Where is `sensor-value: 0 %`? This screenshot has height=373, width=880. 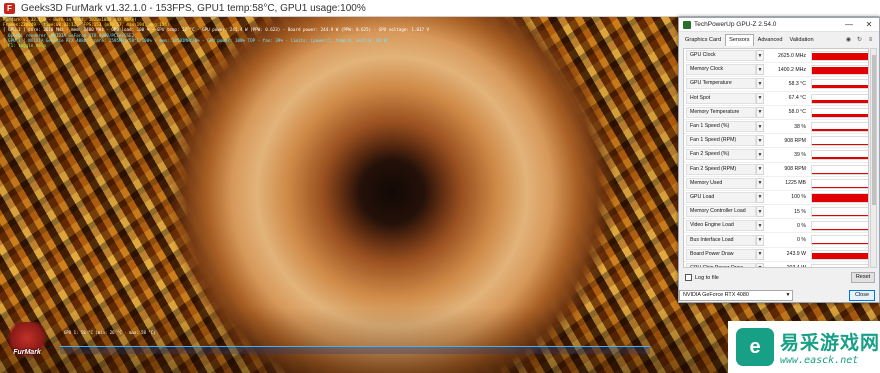 sensor-value: 0 % is located at coordinates (801, 240).